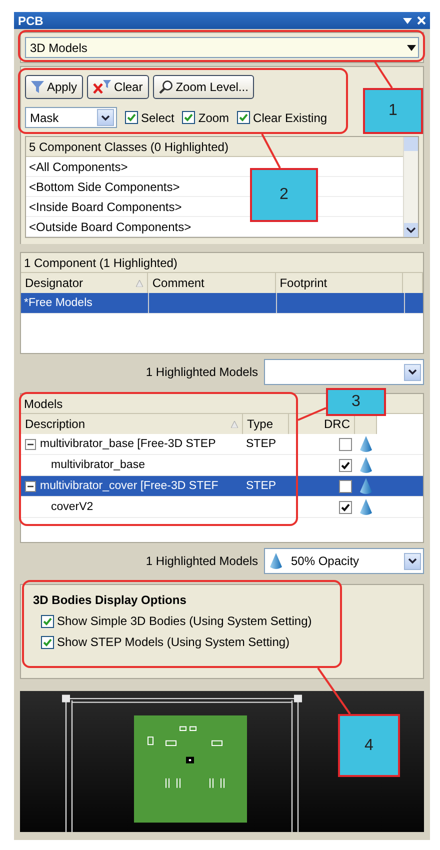  What do you see at coordinates (212, 283) in the screenshot?
I see `column-header: Comment` at bounding box center [212, 283].